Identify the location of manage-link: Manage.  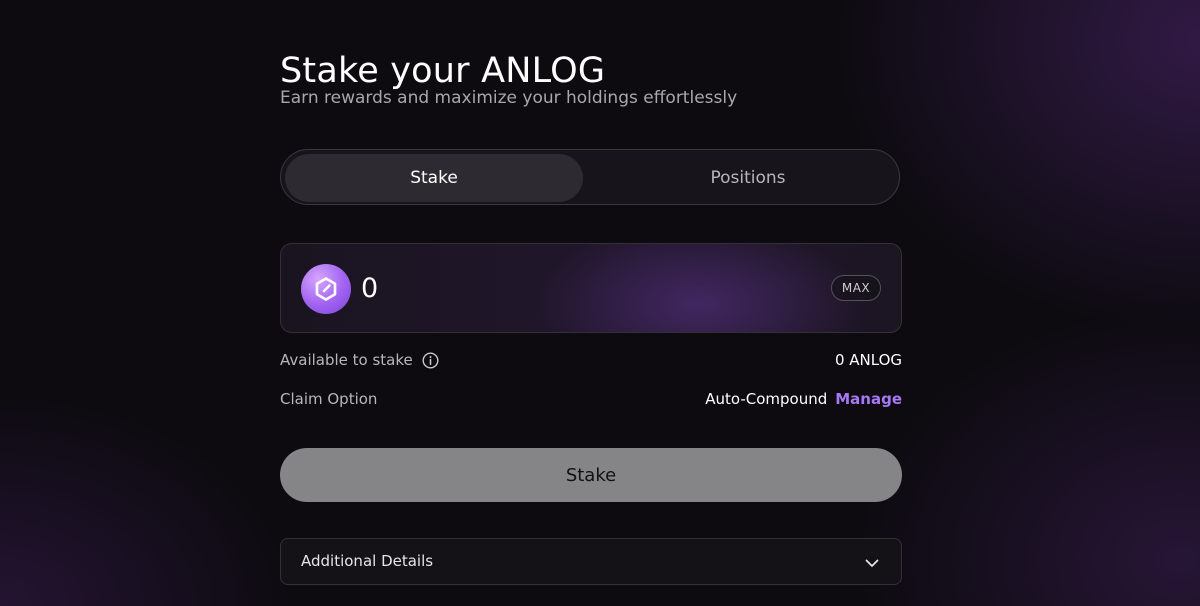
(868, 399).